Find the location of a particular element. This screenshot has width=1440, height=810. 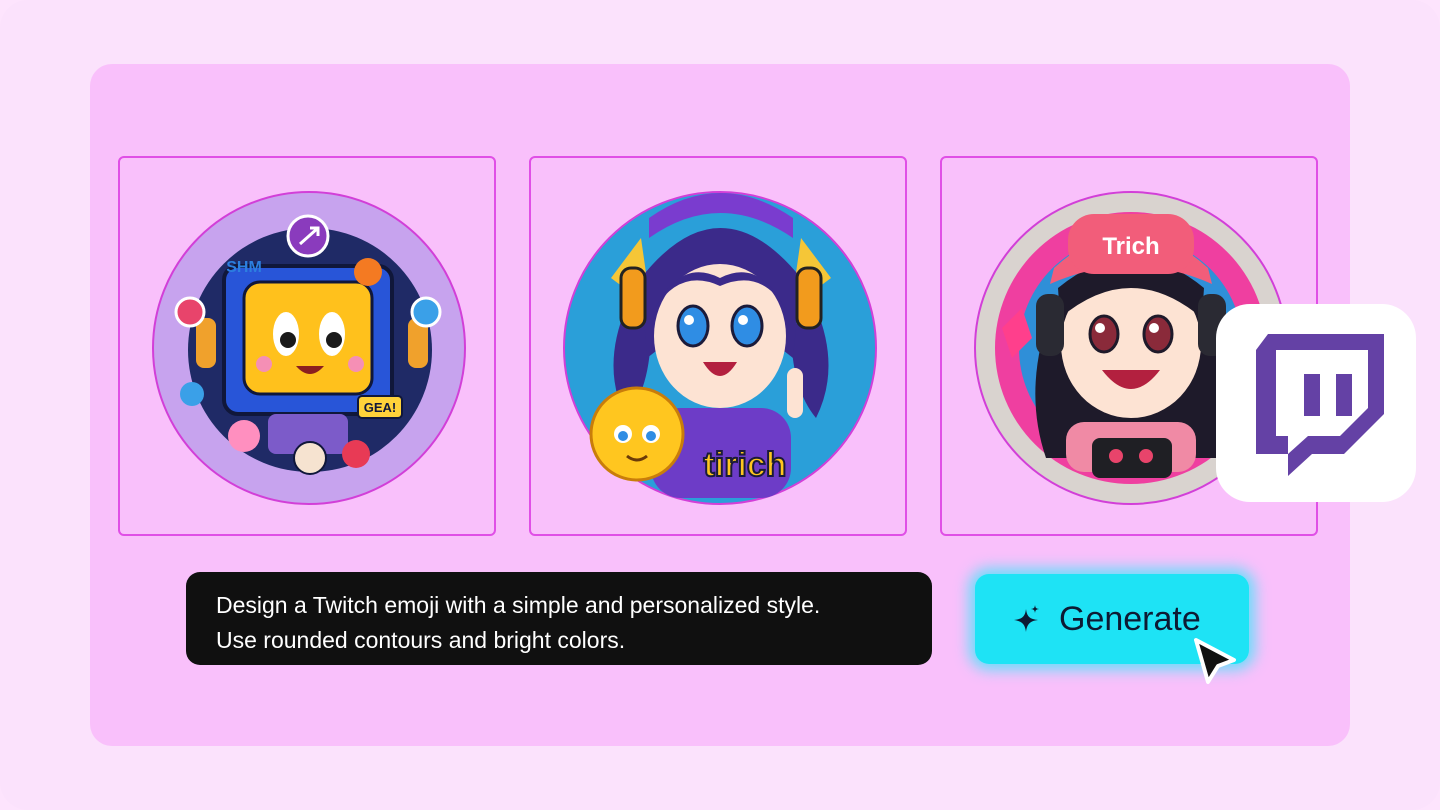

cap-text: Trich is located at coordinates (1130, 246).